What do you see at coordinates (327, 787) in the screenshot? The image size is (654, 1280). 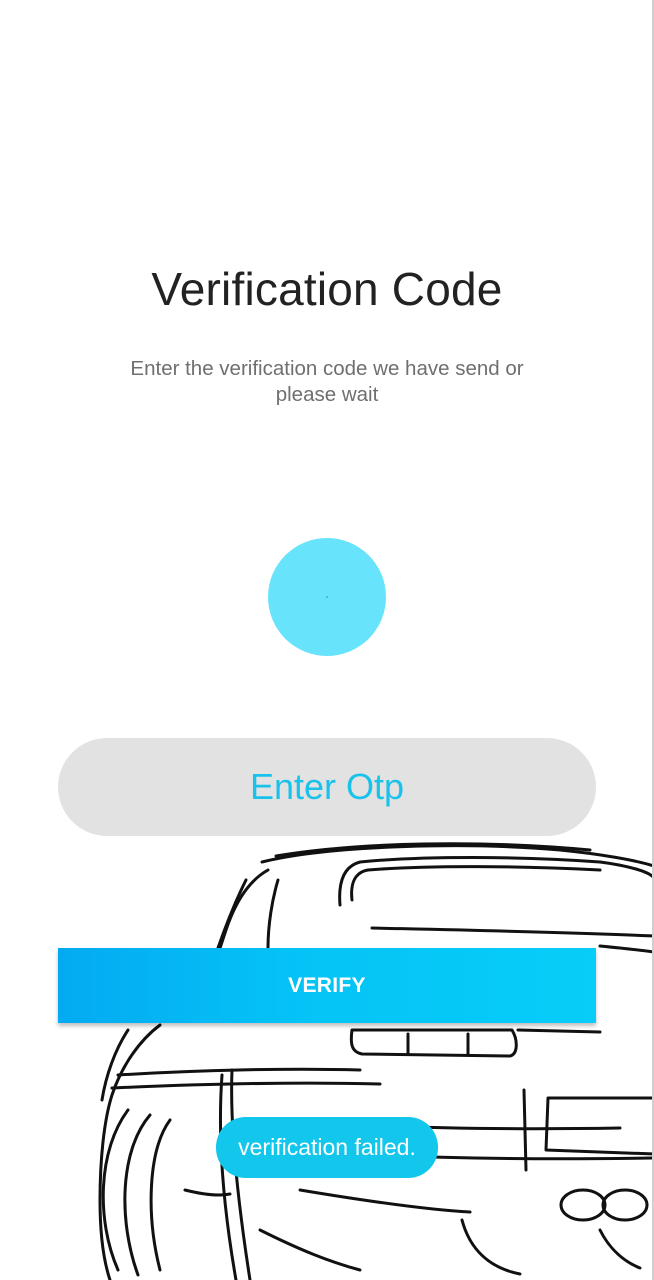 I see `otp-input` at bounding box center [327, 787].